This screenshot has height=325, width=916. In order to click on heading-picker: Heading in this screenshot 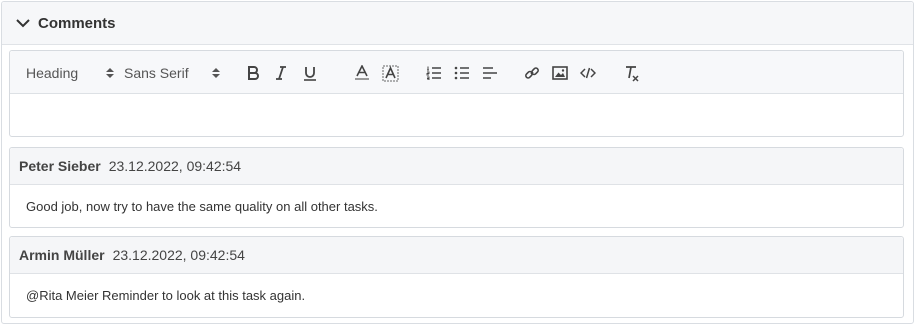, I will do `click(70, 72)`.